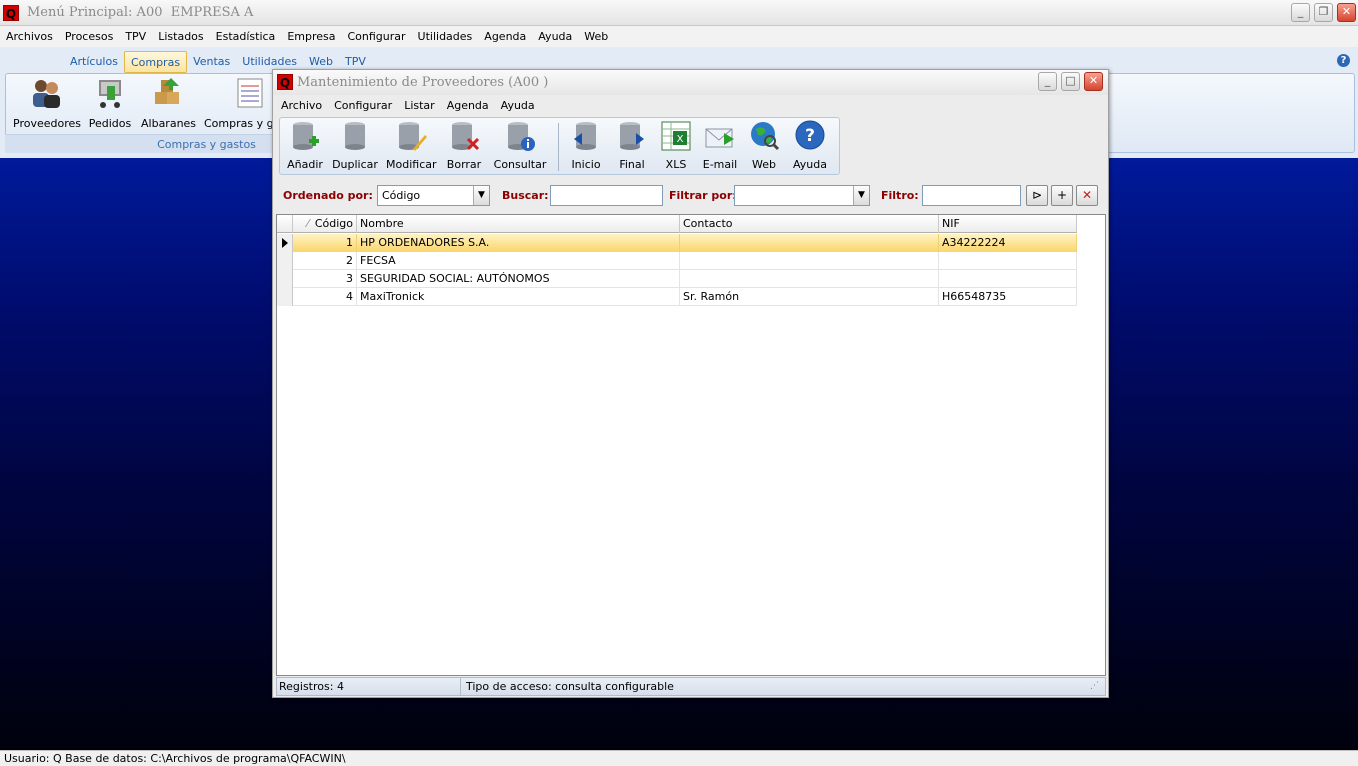 The height and width of the screenshot is (766, 1358). Describe the element at coordinates (520, 164) in the screenshot. I see `consultar-label: Consultar` at that location.